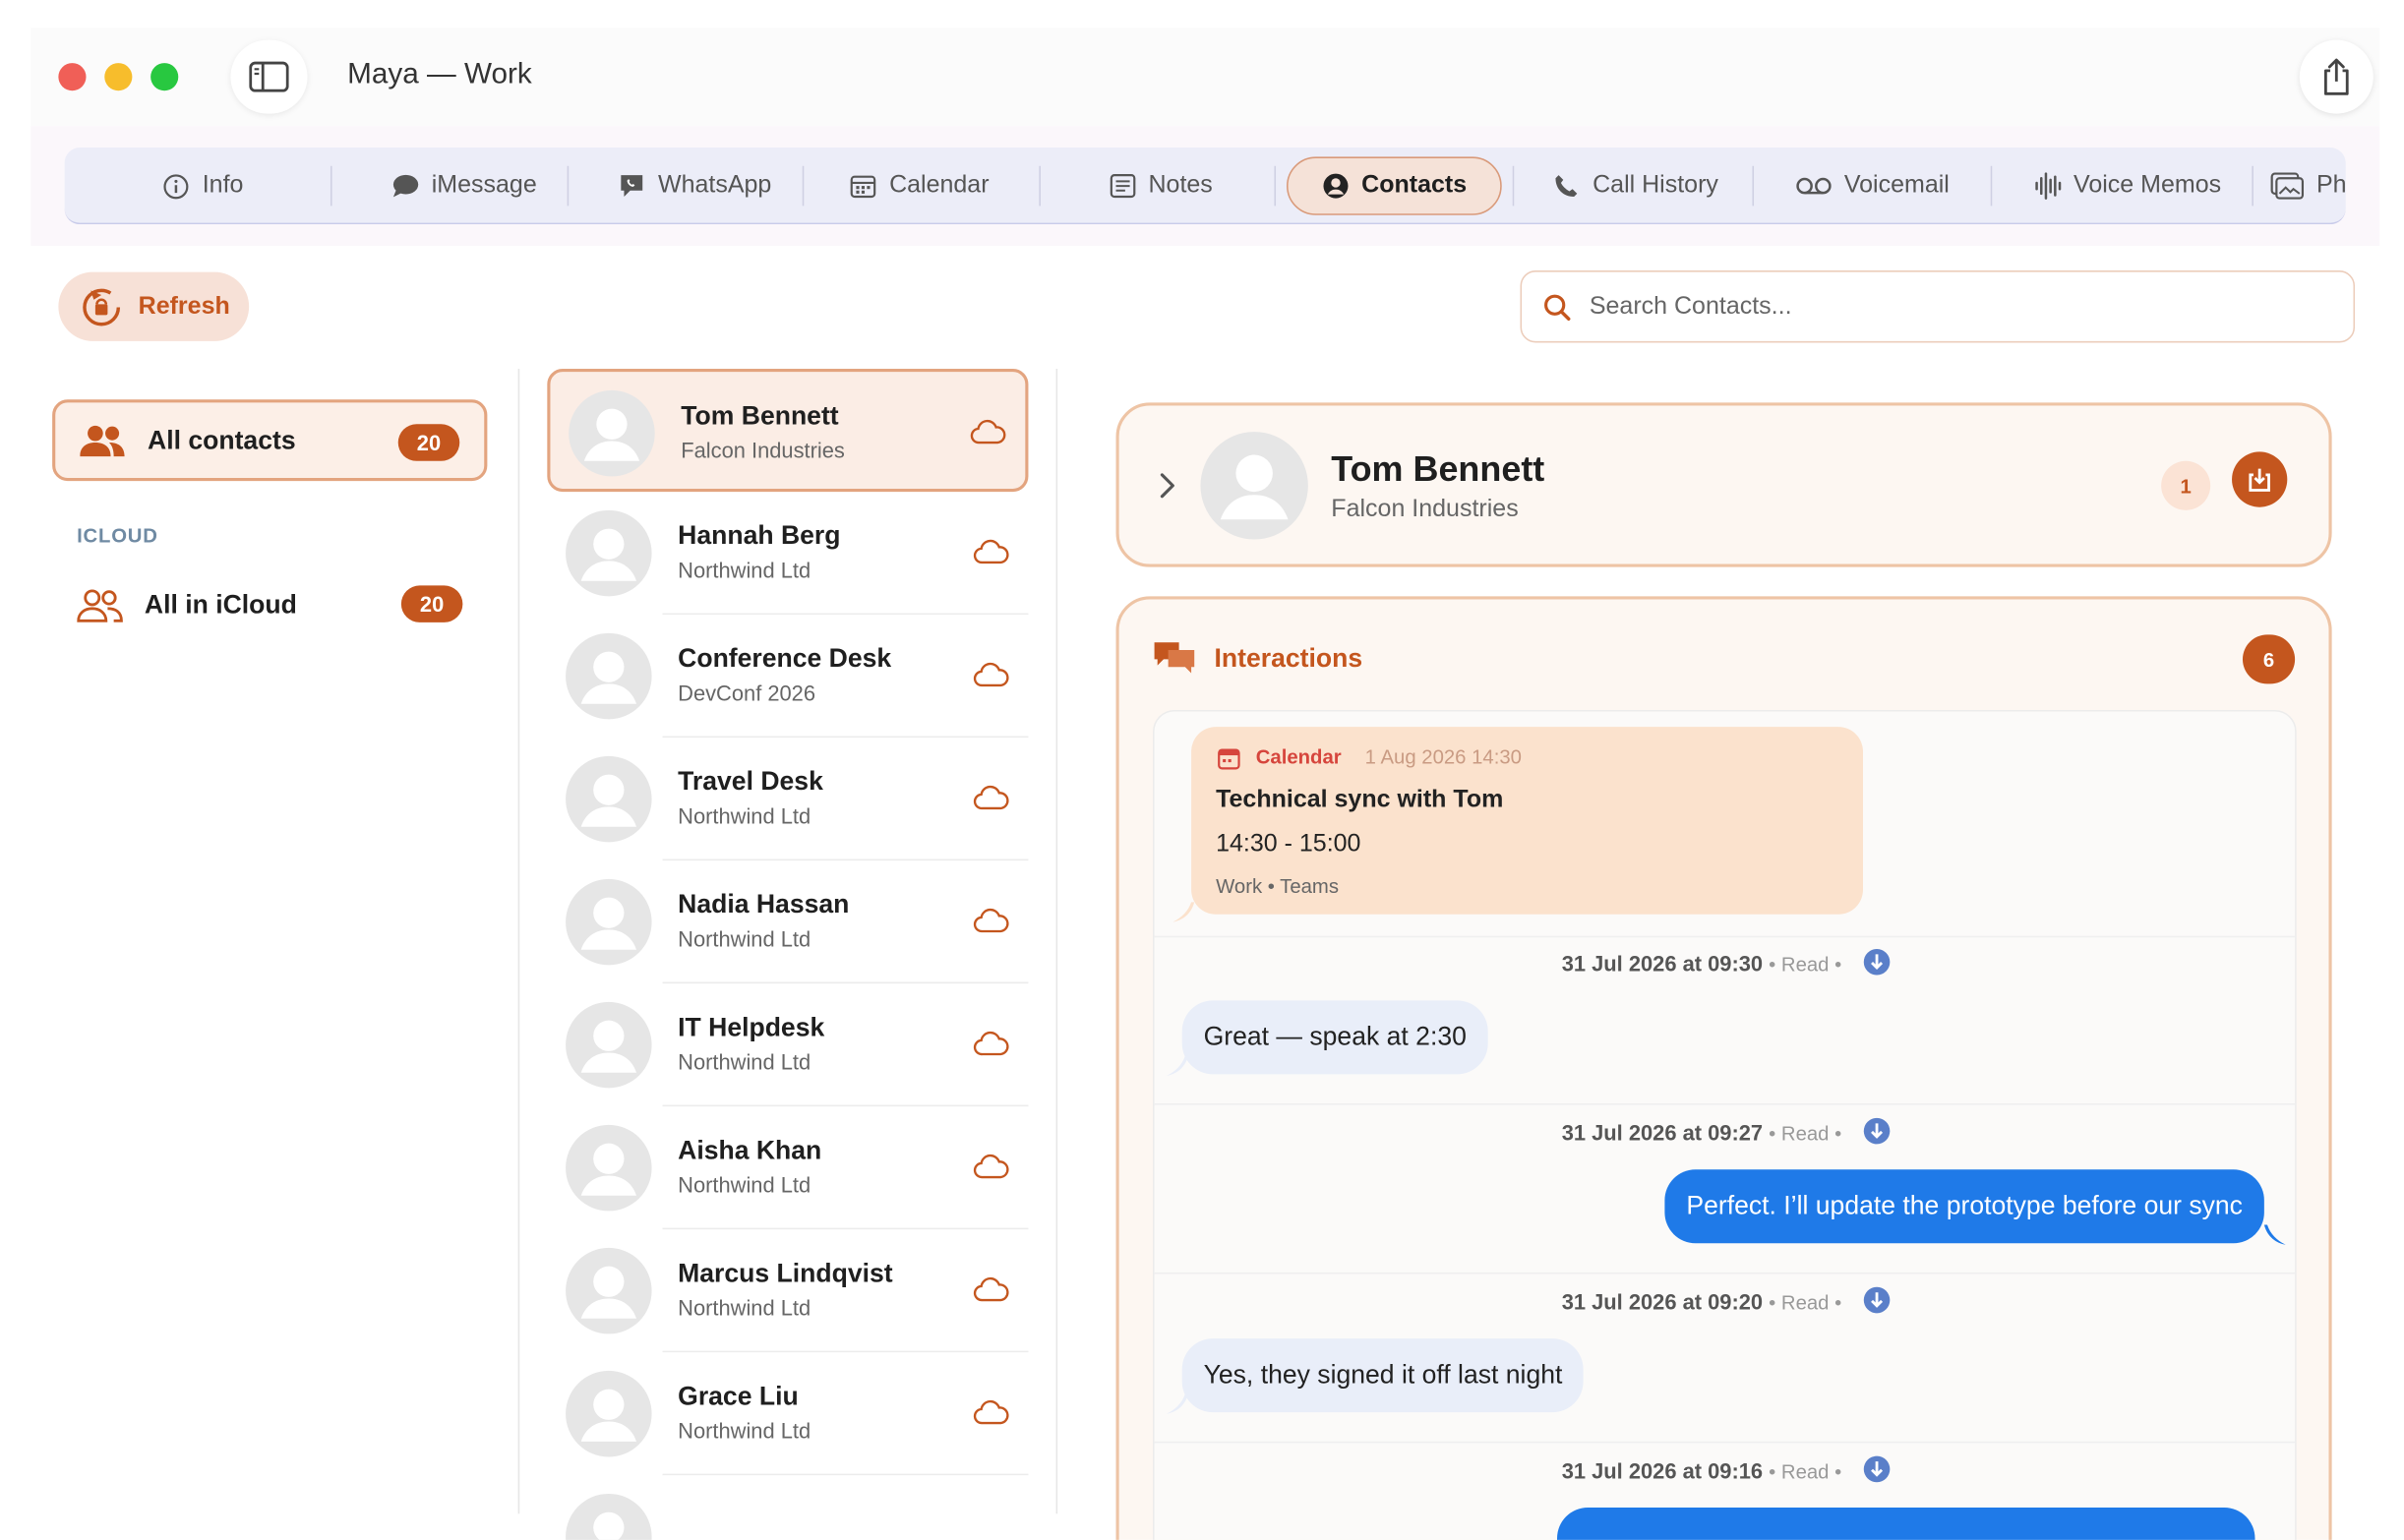 The image size is (2404, 1540). I want to click on event-title: Technical sync with Tom, so click(1360, 800).